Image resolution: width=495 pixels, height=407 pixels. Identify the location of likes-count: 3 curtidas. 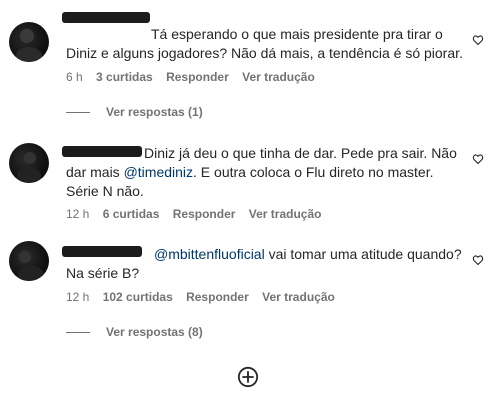
(124, 77).